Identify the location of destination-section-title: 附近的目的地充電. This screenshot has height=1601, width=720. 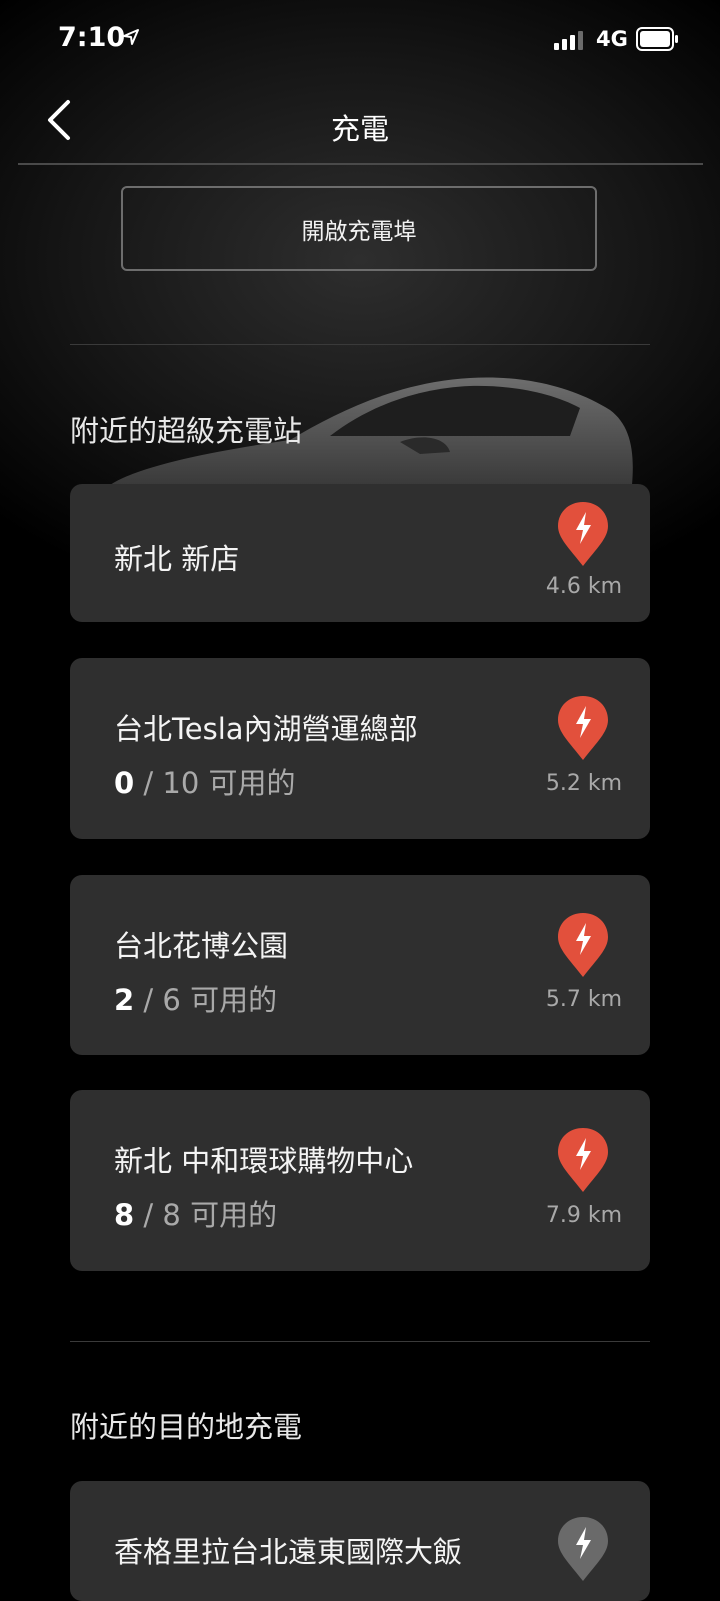
(186, 1427).